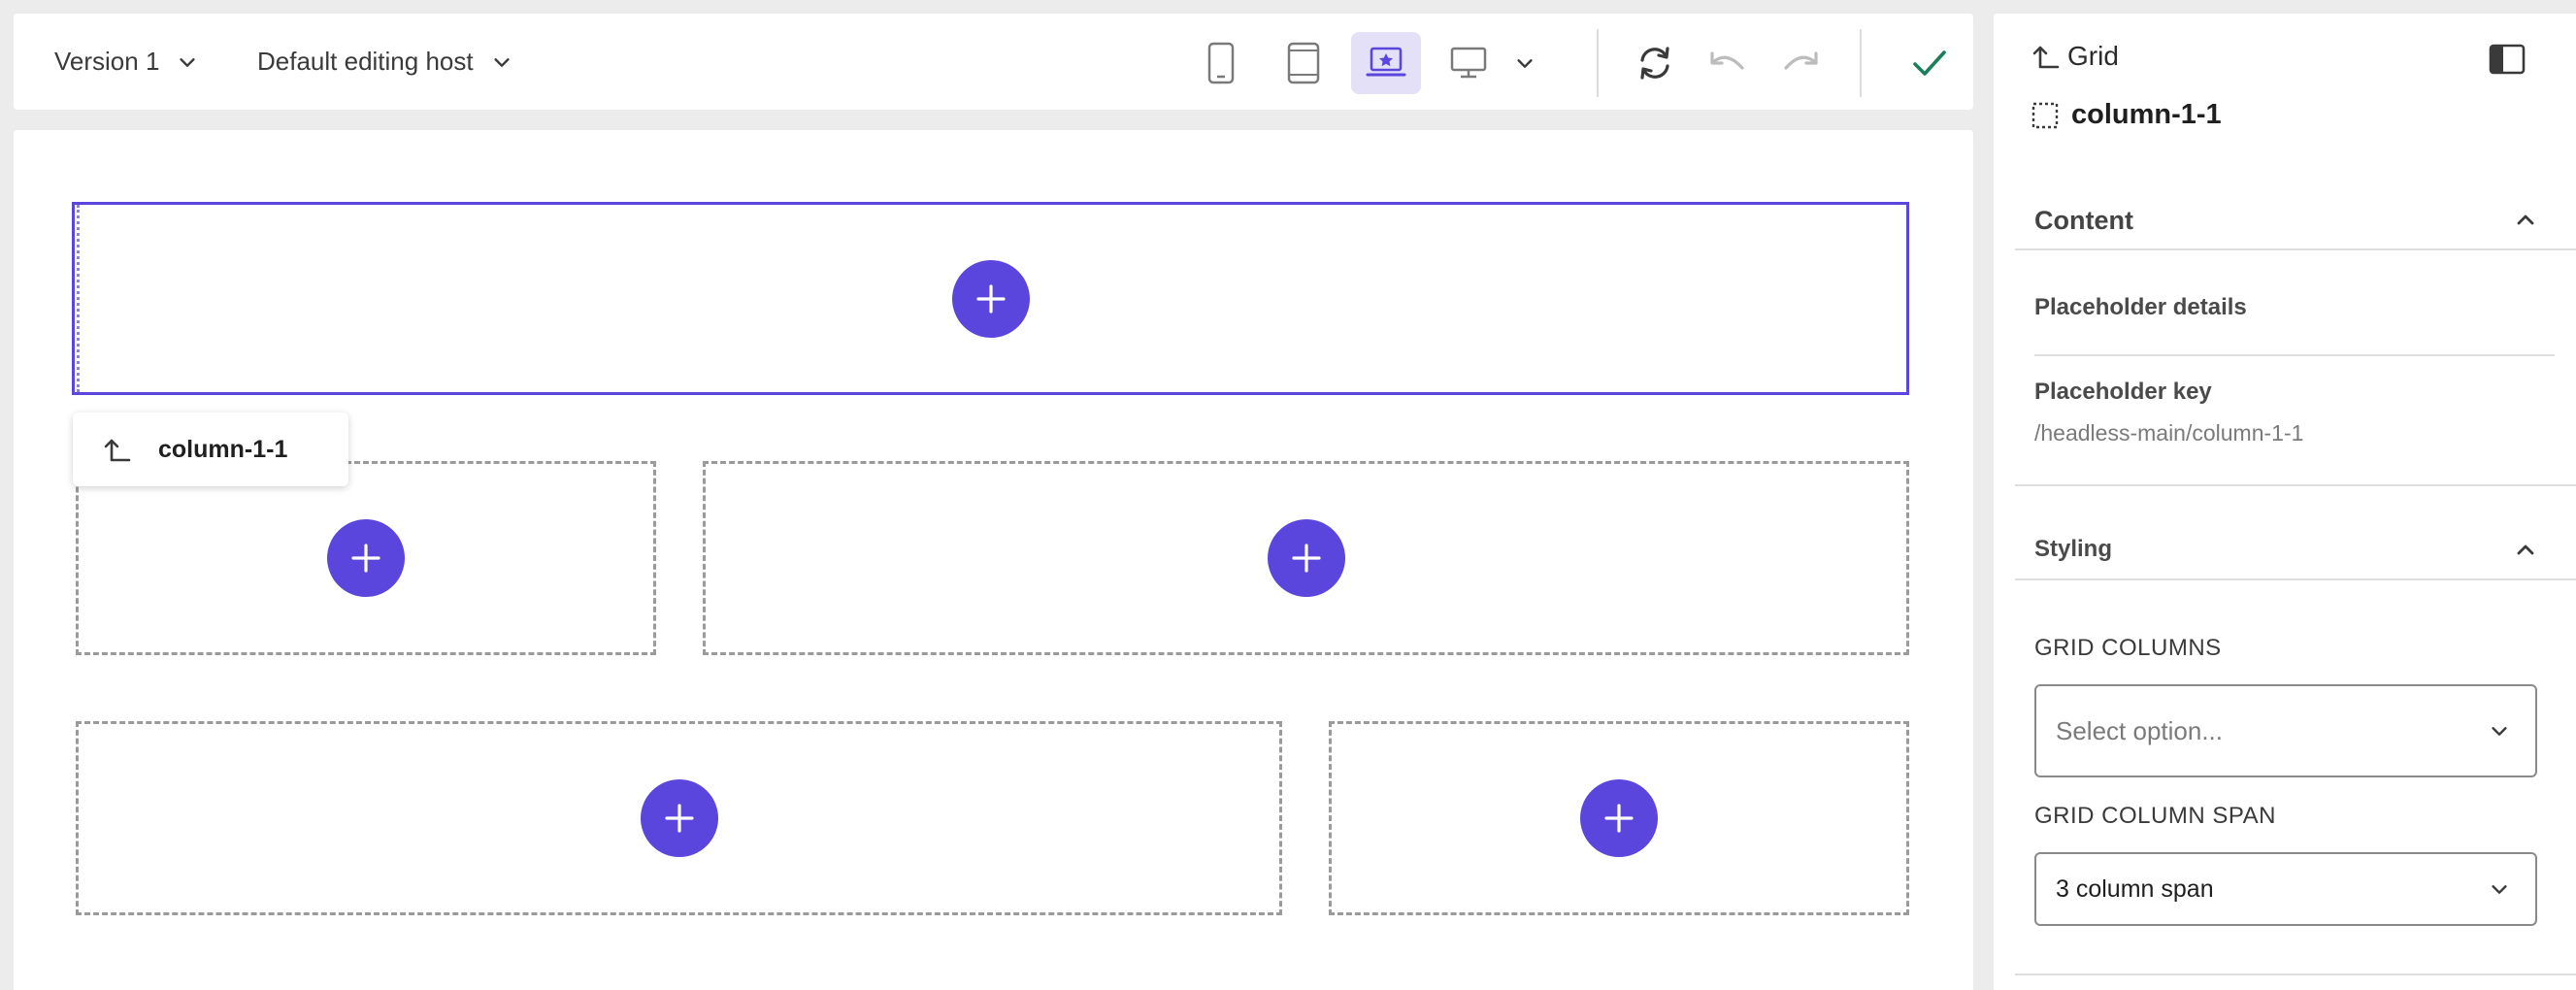  I want to click on device-tablet-button, so click(1303, 63).